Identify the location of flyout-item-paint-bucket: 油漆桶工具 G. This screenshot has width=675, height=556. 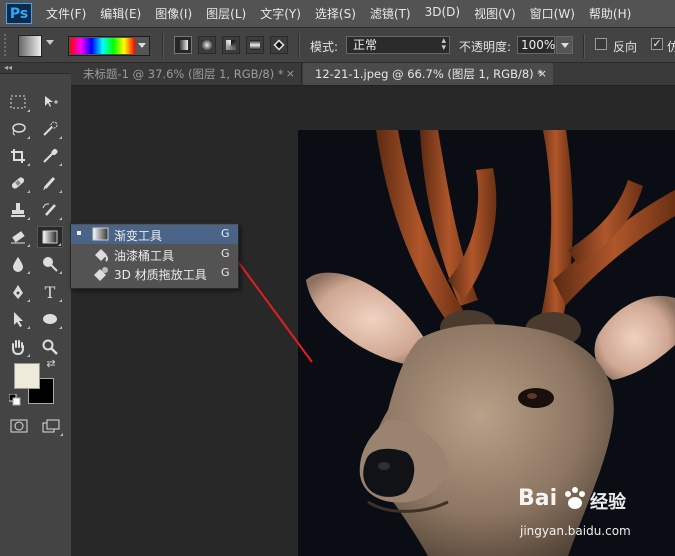
(154, 254).